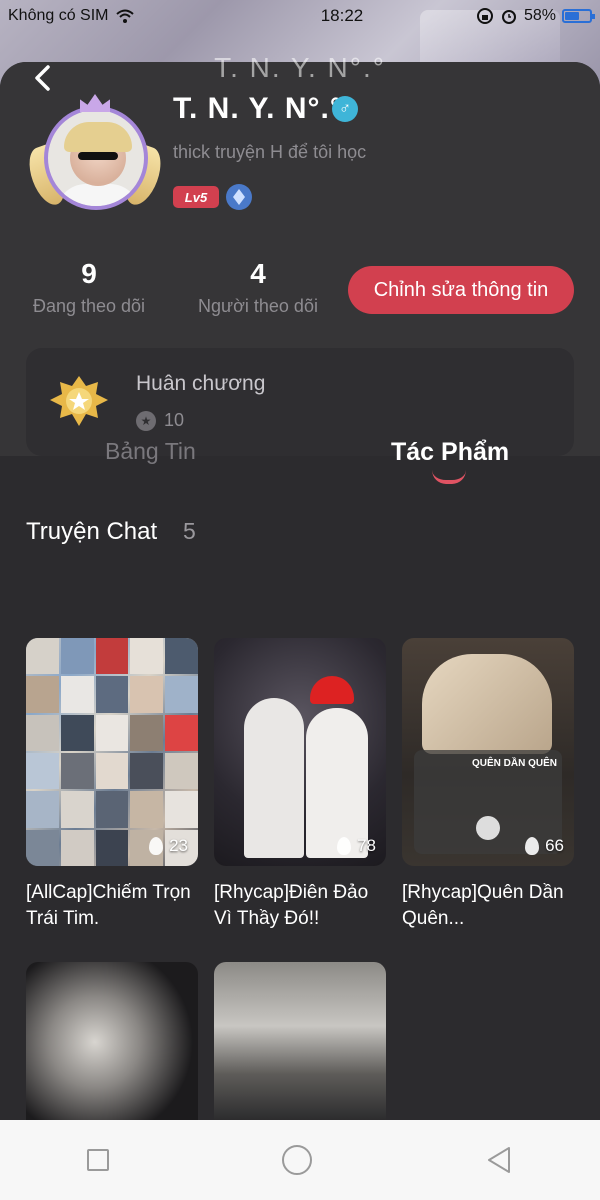 Image resolution: width=600 pixels, height=1200 pixels. I want to click on medal-title: Huân chương, so click(201, 383).